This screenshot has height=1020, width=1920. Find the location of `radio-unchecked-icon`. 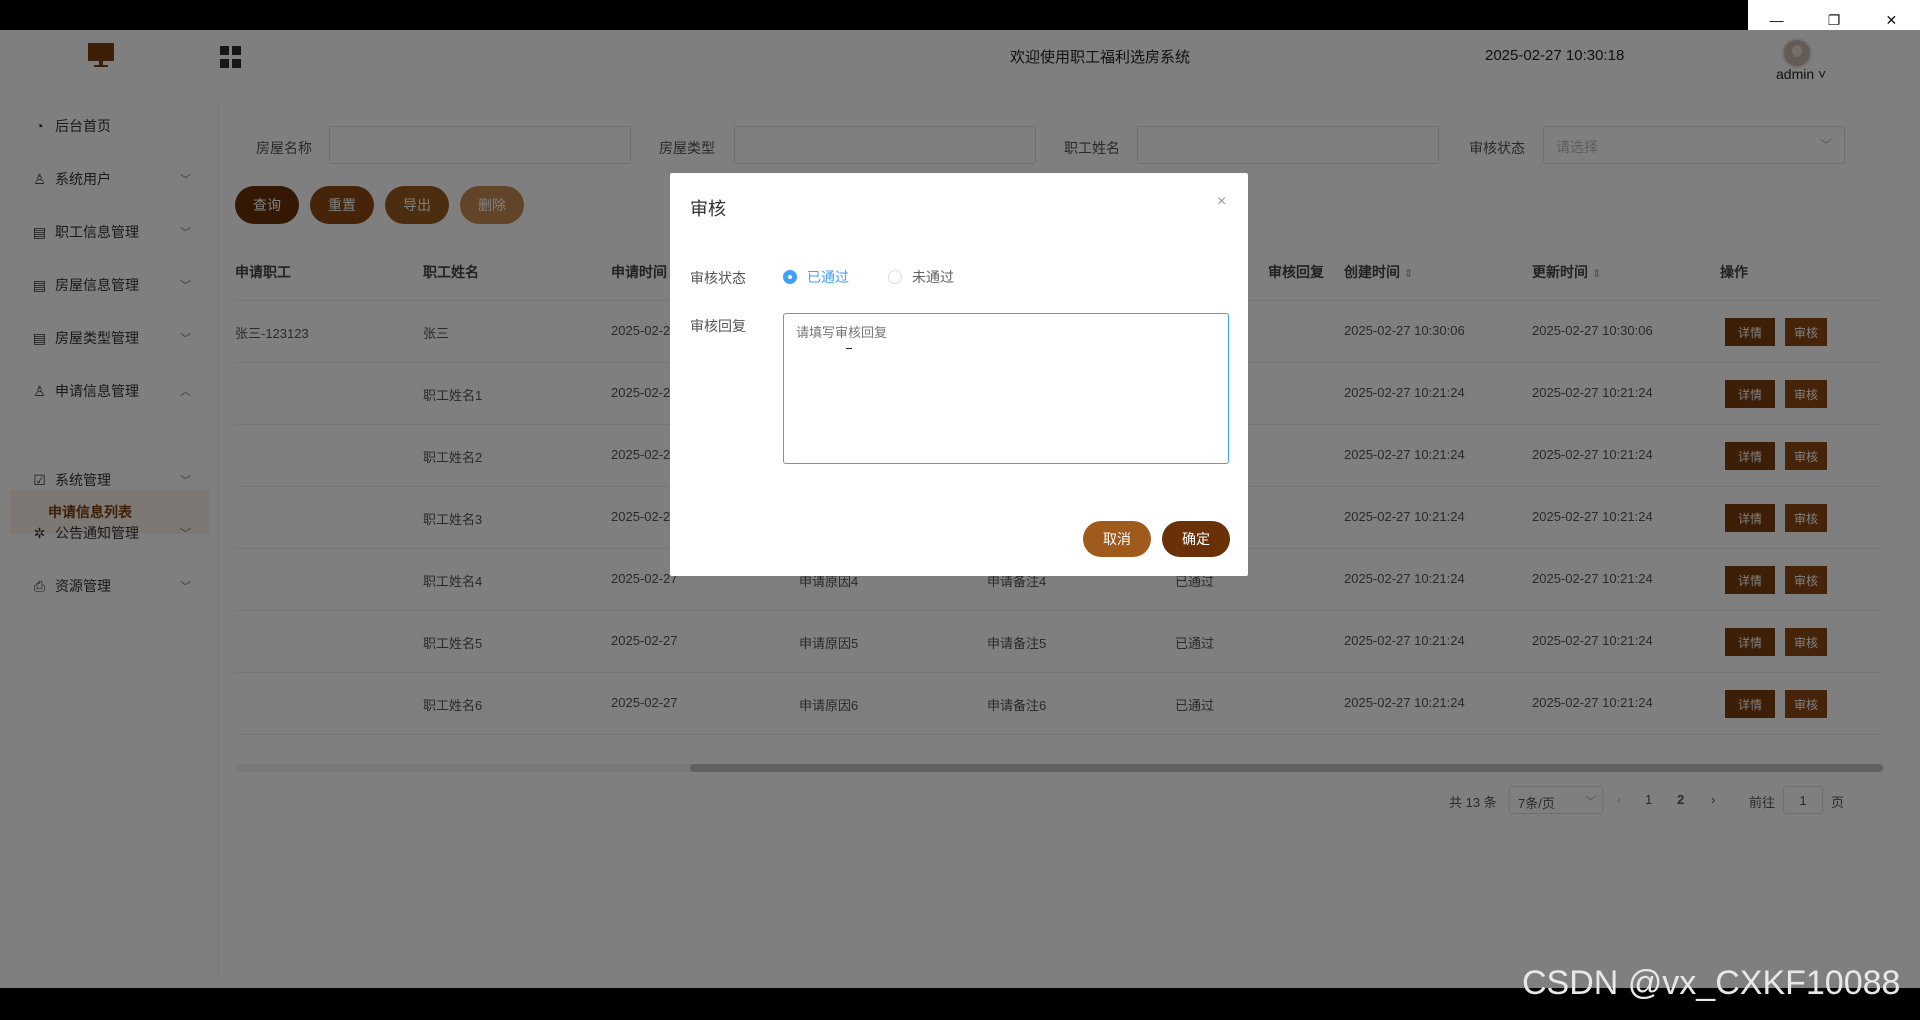

radio-unchecked-icon is located at coordinates (895, 277).